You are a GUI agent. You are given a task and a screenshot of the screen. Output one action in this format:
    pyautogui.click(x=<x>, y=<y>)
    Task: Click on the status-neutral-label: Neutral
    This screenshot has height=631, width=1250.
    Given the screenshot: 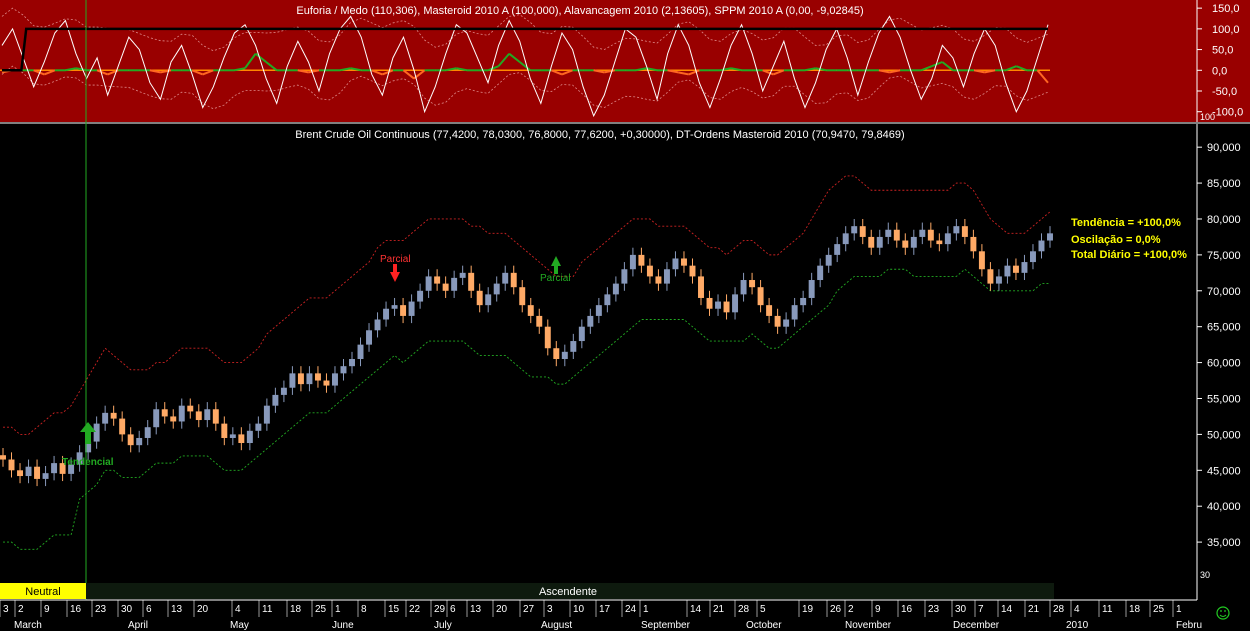 What is the action you would take?
    pyautogui.click(x=42, y=592)
    